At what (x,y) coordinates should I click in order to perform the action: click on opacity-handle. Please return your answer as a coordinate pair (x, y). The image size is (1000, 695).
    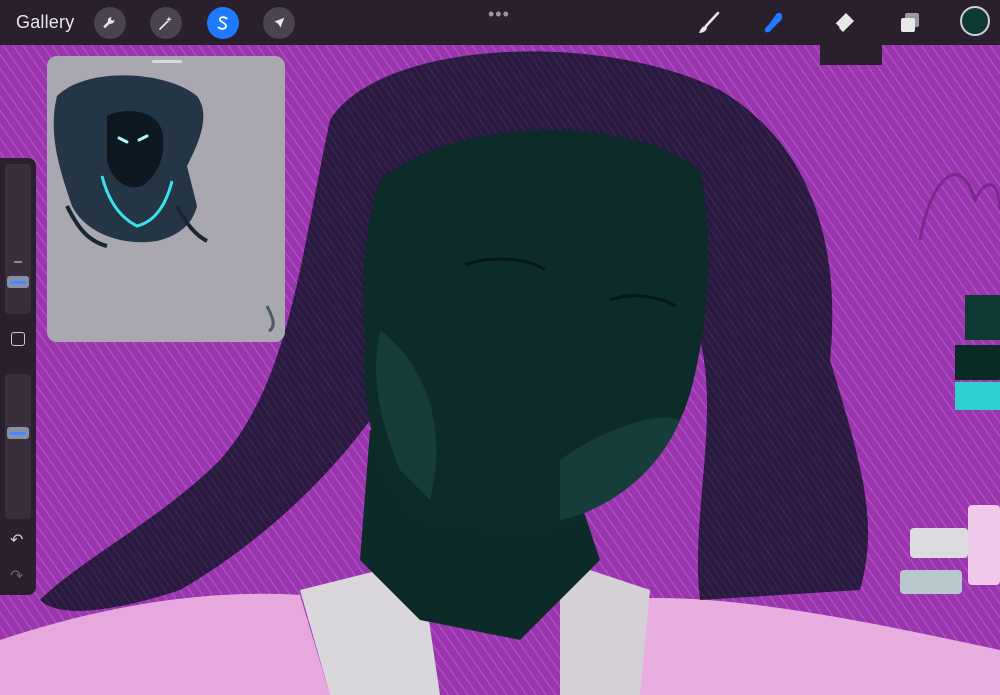
    Looking at the image, I should click on (18, 433).